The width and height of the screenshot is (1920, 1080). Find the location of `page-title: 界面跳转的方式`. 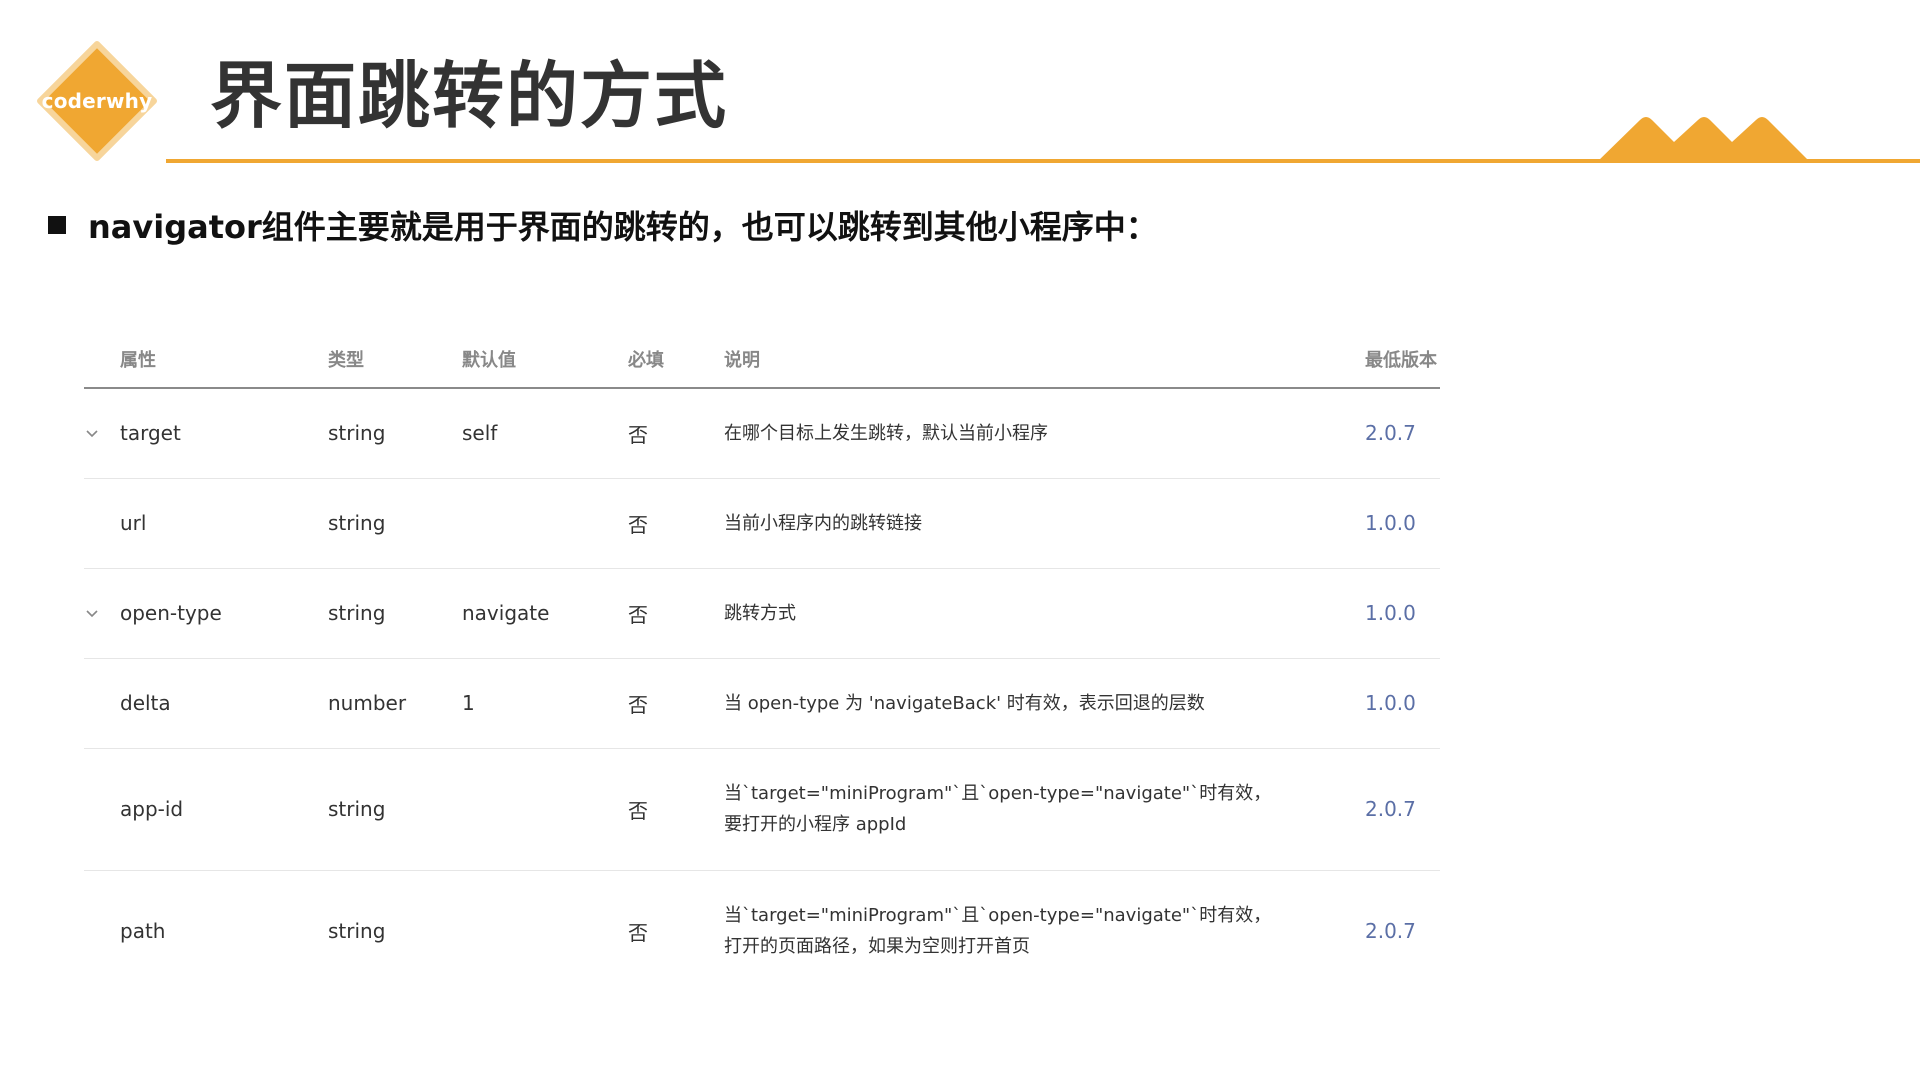

page-title: 界面跳转的方式 is located at coordinates (469, 96).